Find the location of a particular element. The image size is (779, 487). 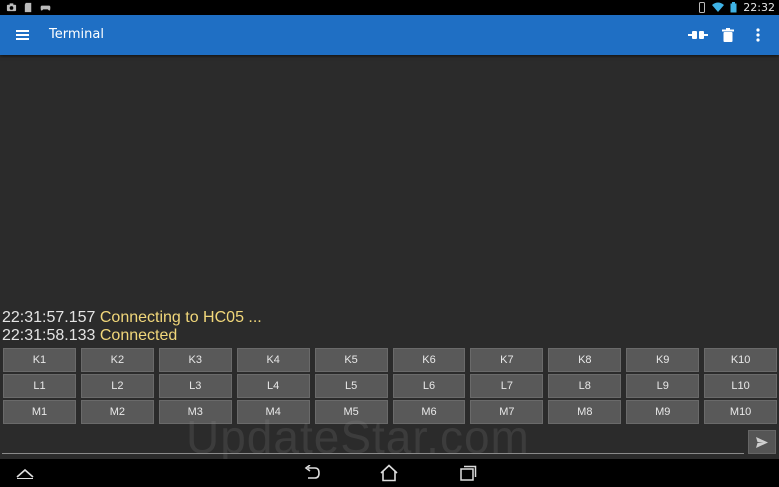

macro-button-m7: M7 is located at coordinates (507, 412).